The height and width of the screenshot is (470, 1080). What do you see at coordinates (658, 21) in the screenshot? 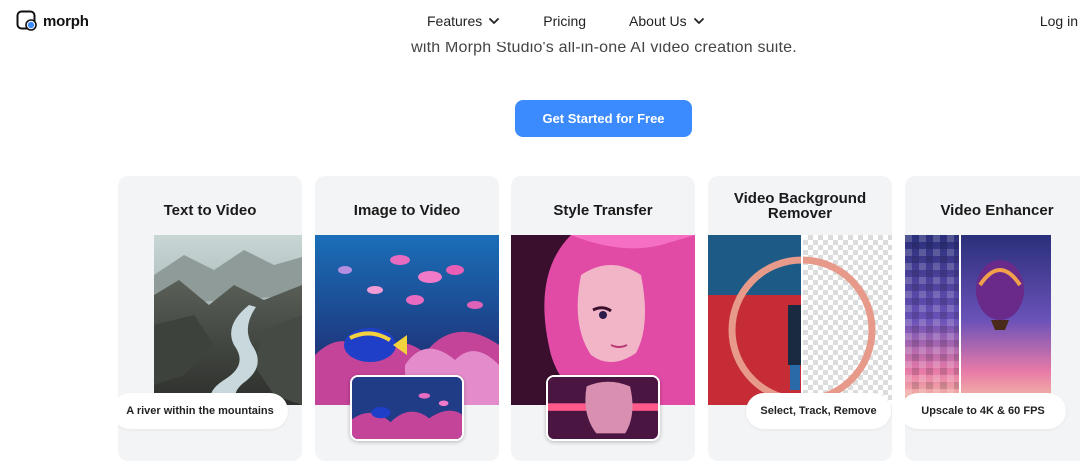
I see `nav-about-label: About Us` at bounding box center [658, 21].